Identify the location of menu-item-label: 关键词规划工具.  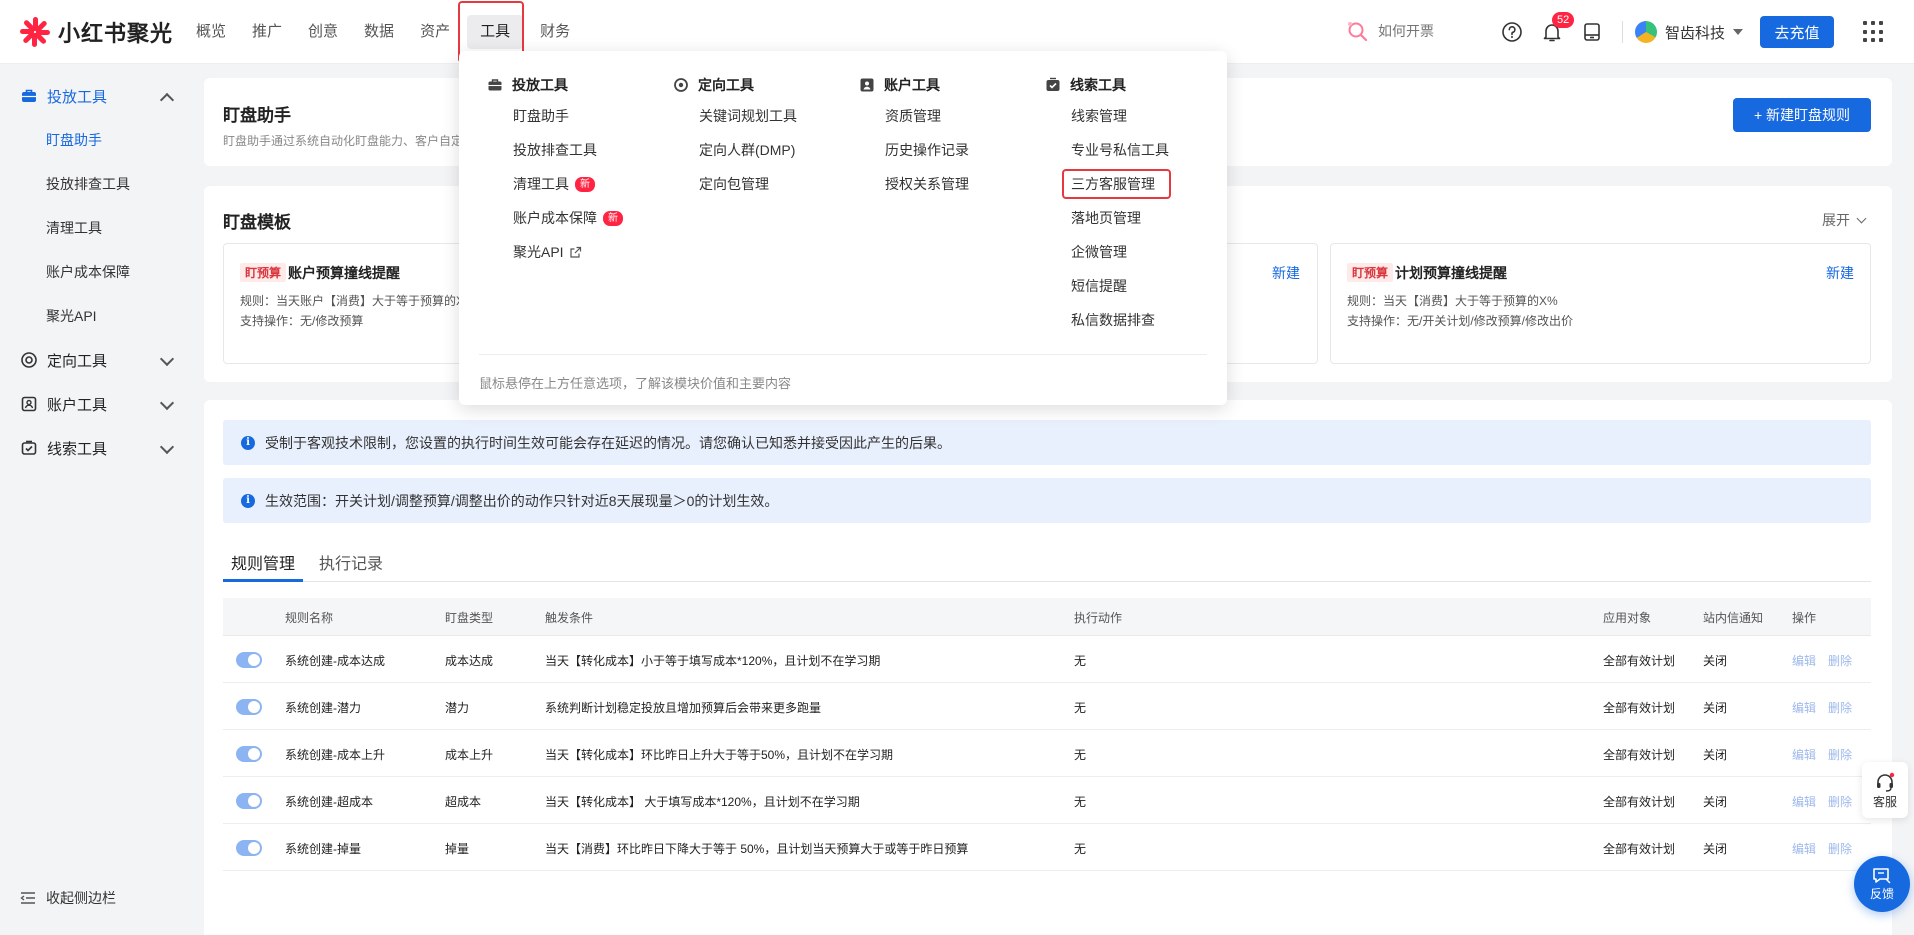
(748, 116).